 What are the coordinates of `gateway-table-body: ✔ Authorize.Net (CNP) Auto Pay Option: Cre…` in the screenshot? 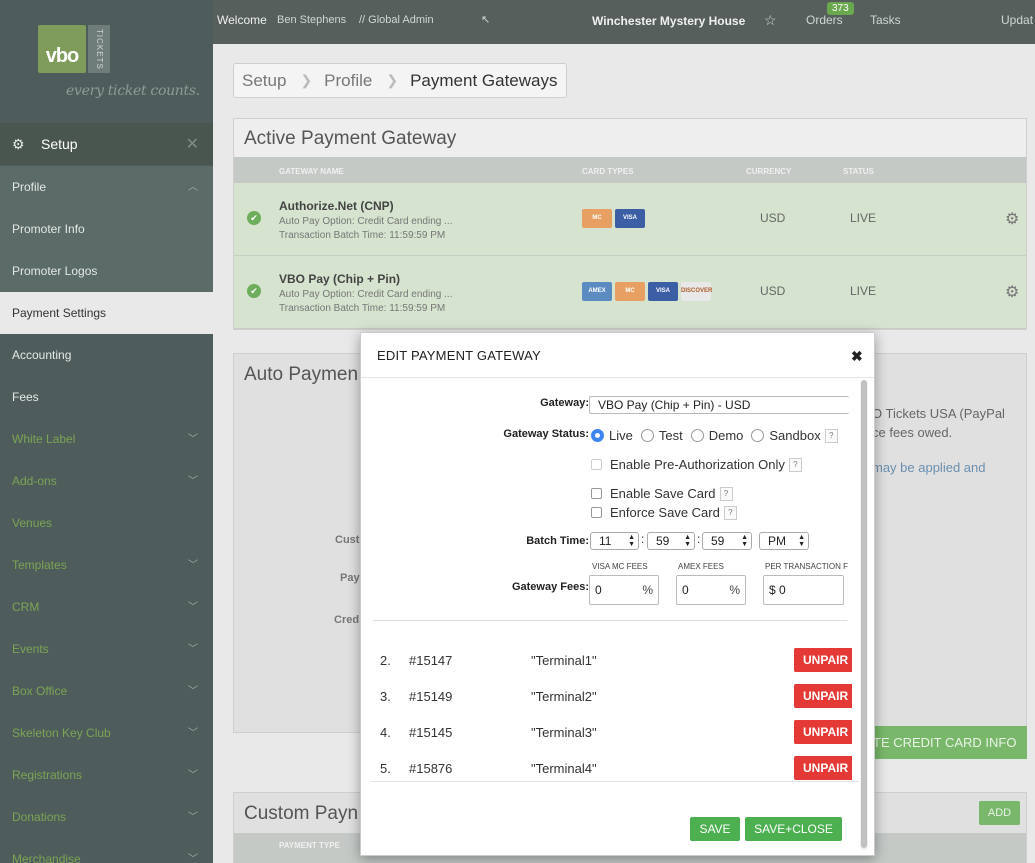 It's located at (630, 256).